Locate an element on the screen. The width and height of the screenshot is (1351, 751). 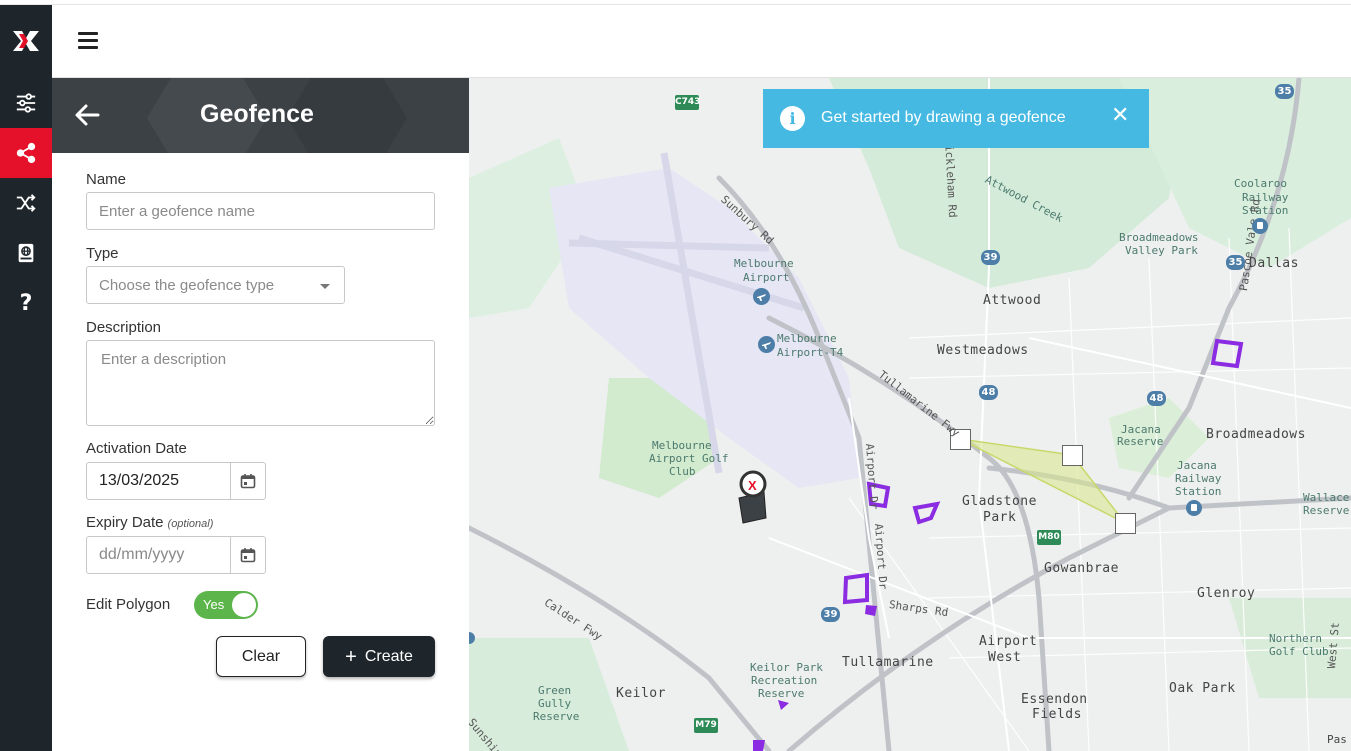
expiry-date-placeholder: dd/mm/yyyy is located at coordinates (142, 554).